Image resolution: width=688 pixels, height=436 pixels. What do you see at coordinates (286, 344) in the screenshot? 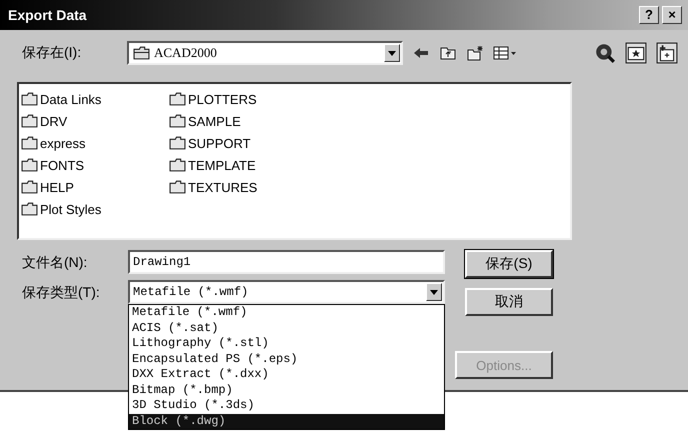
I see `file-type-option: Lithography (*.stl)` at bounding box center [286, 344].